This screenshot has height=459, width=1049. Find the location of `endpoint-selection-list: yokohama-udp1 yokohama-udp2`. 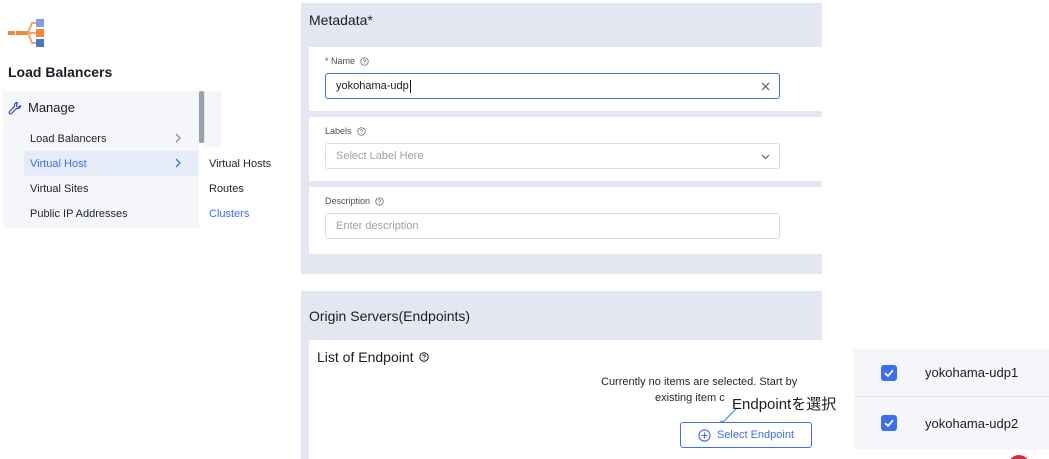

endpoint-selection-list: yokohama-udp1 yokohama-udp2 is located at coordinates (951, 399).